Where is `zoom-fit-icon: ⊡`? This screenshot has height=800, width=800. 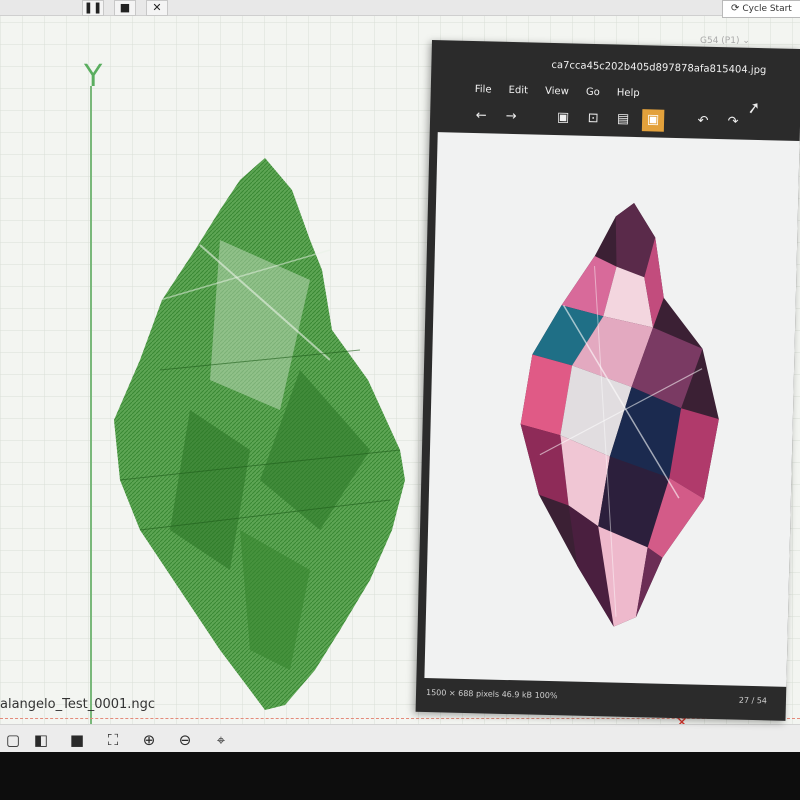
zoom-fit-icon: ⊡ is located at coordinates (593, 119).